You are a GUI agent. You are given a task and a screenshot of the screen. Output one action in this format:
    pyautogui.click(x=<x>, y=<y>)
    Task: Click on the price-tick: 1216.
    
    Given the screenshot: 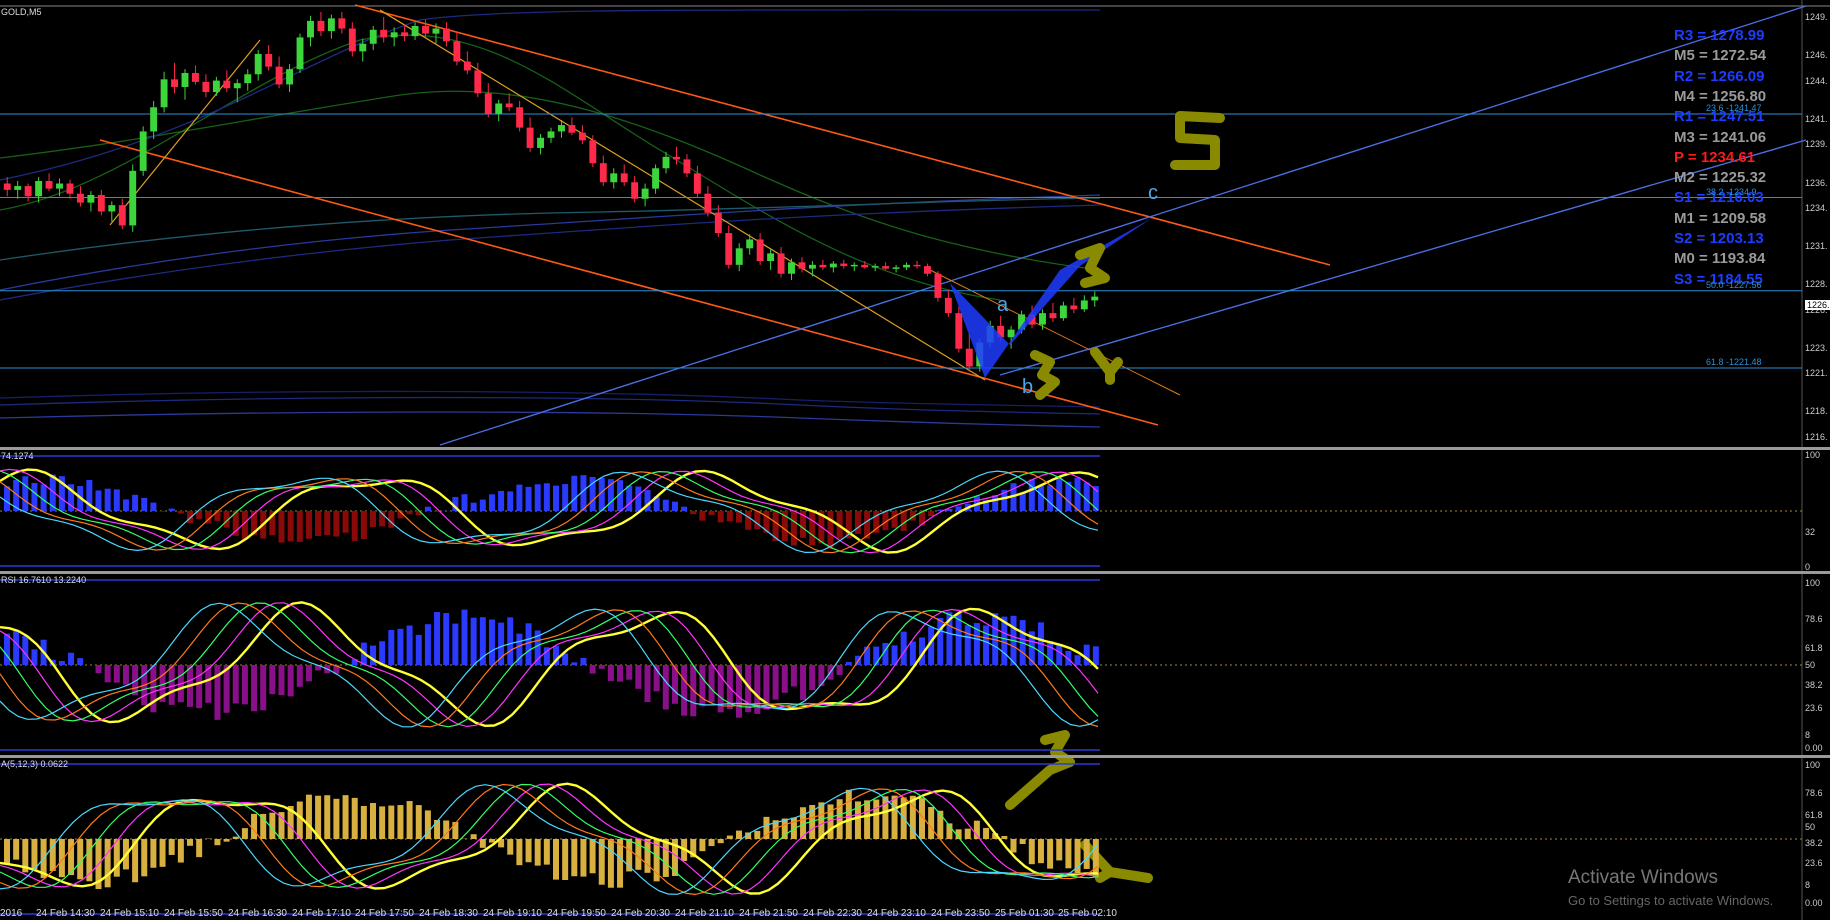 What is the action you would take?
    pyautogui.click(x=1816, y=436)
    